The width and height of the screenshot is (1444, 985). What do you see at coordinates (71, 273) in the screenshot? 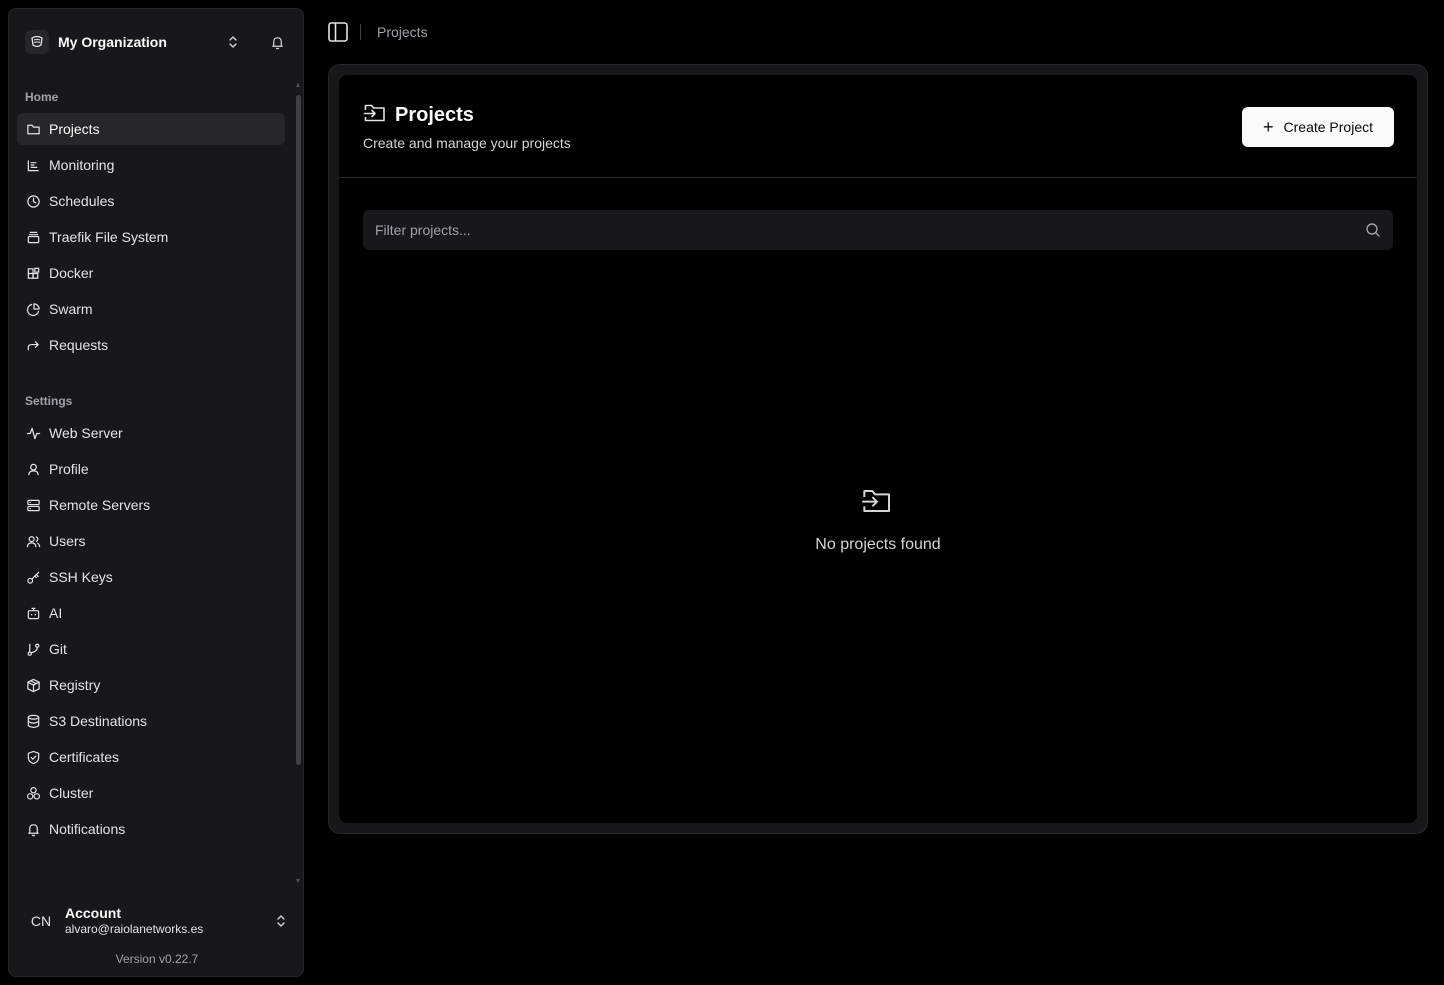
I see `sidebar-item-label: Docker` at bounding box center [71, 273].